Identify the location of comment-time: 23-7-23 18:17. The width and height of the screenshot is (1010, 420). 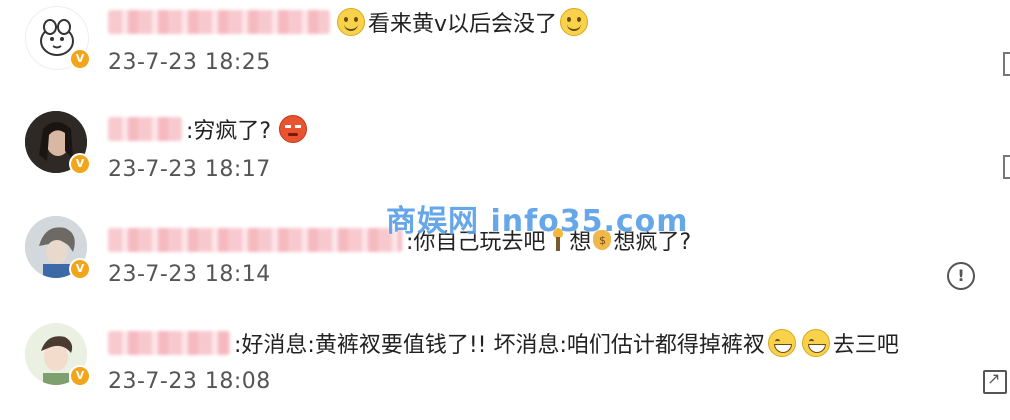
(189, 169).